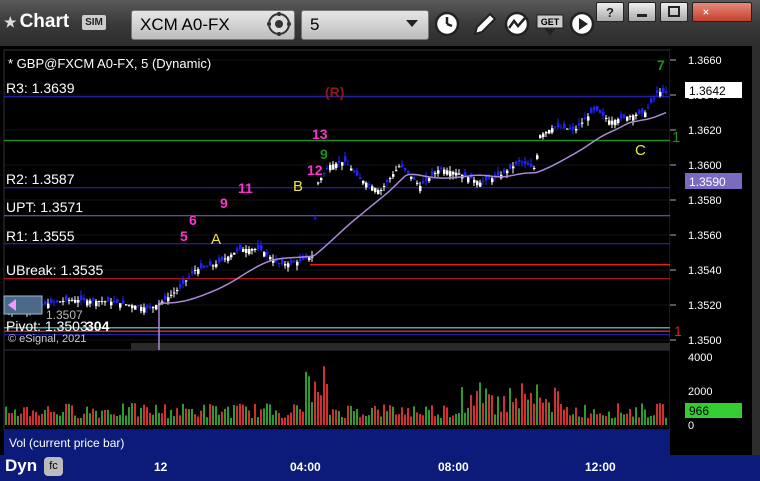 This screenshot has height=481, width=760. I want to click on annotation-11: 11, so click(245, 188).